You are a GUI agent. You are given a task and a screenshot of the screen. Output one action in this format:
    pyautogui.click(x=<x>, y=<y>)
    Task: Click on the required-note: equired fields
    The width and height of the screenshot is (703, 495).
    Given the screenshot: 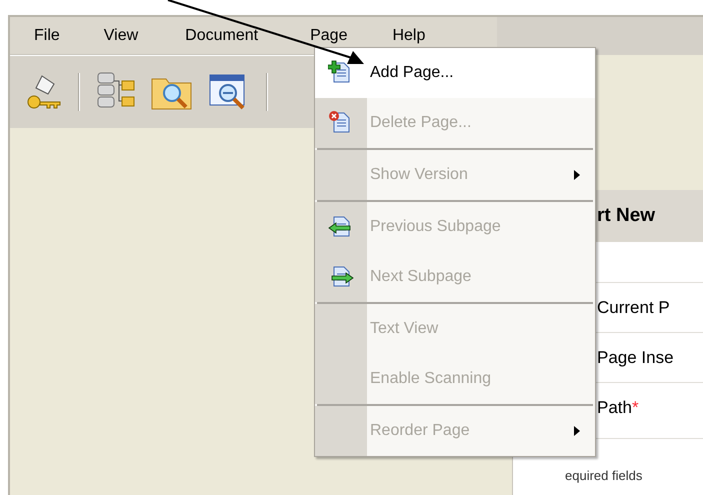 What is the action you would take?
    pyautogui.click(x=603, y=475)
    